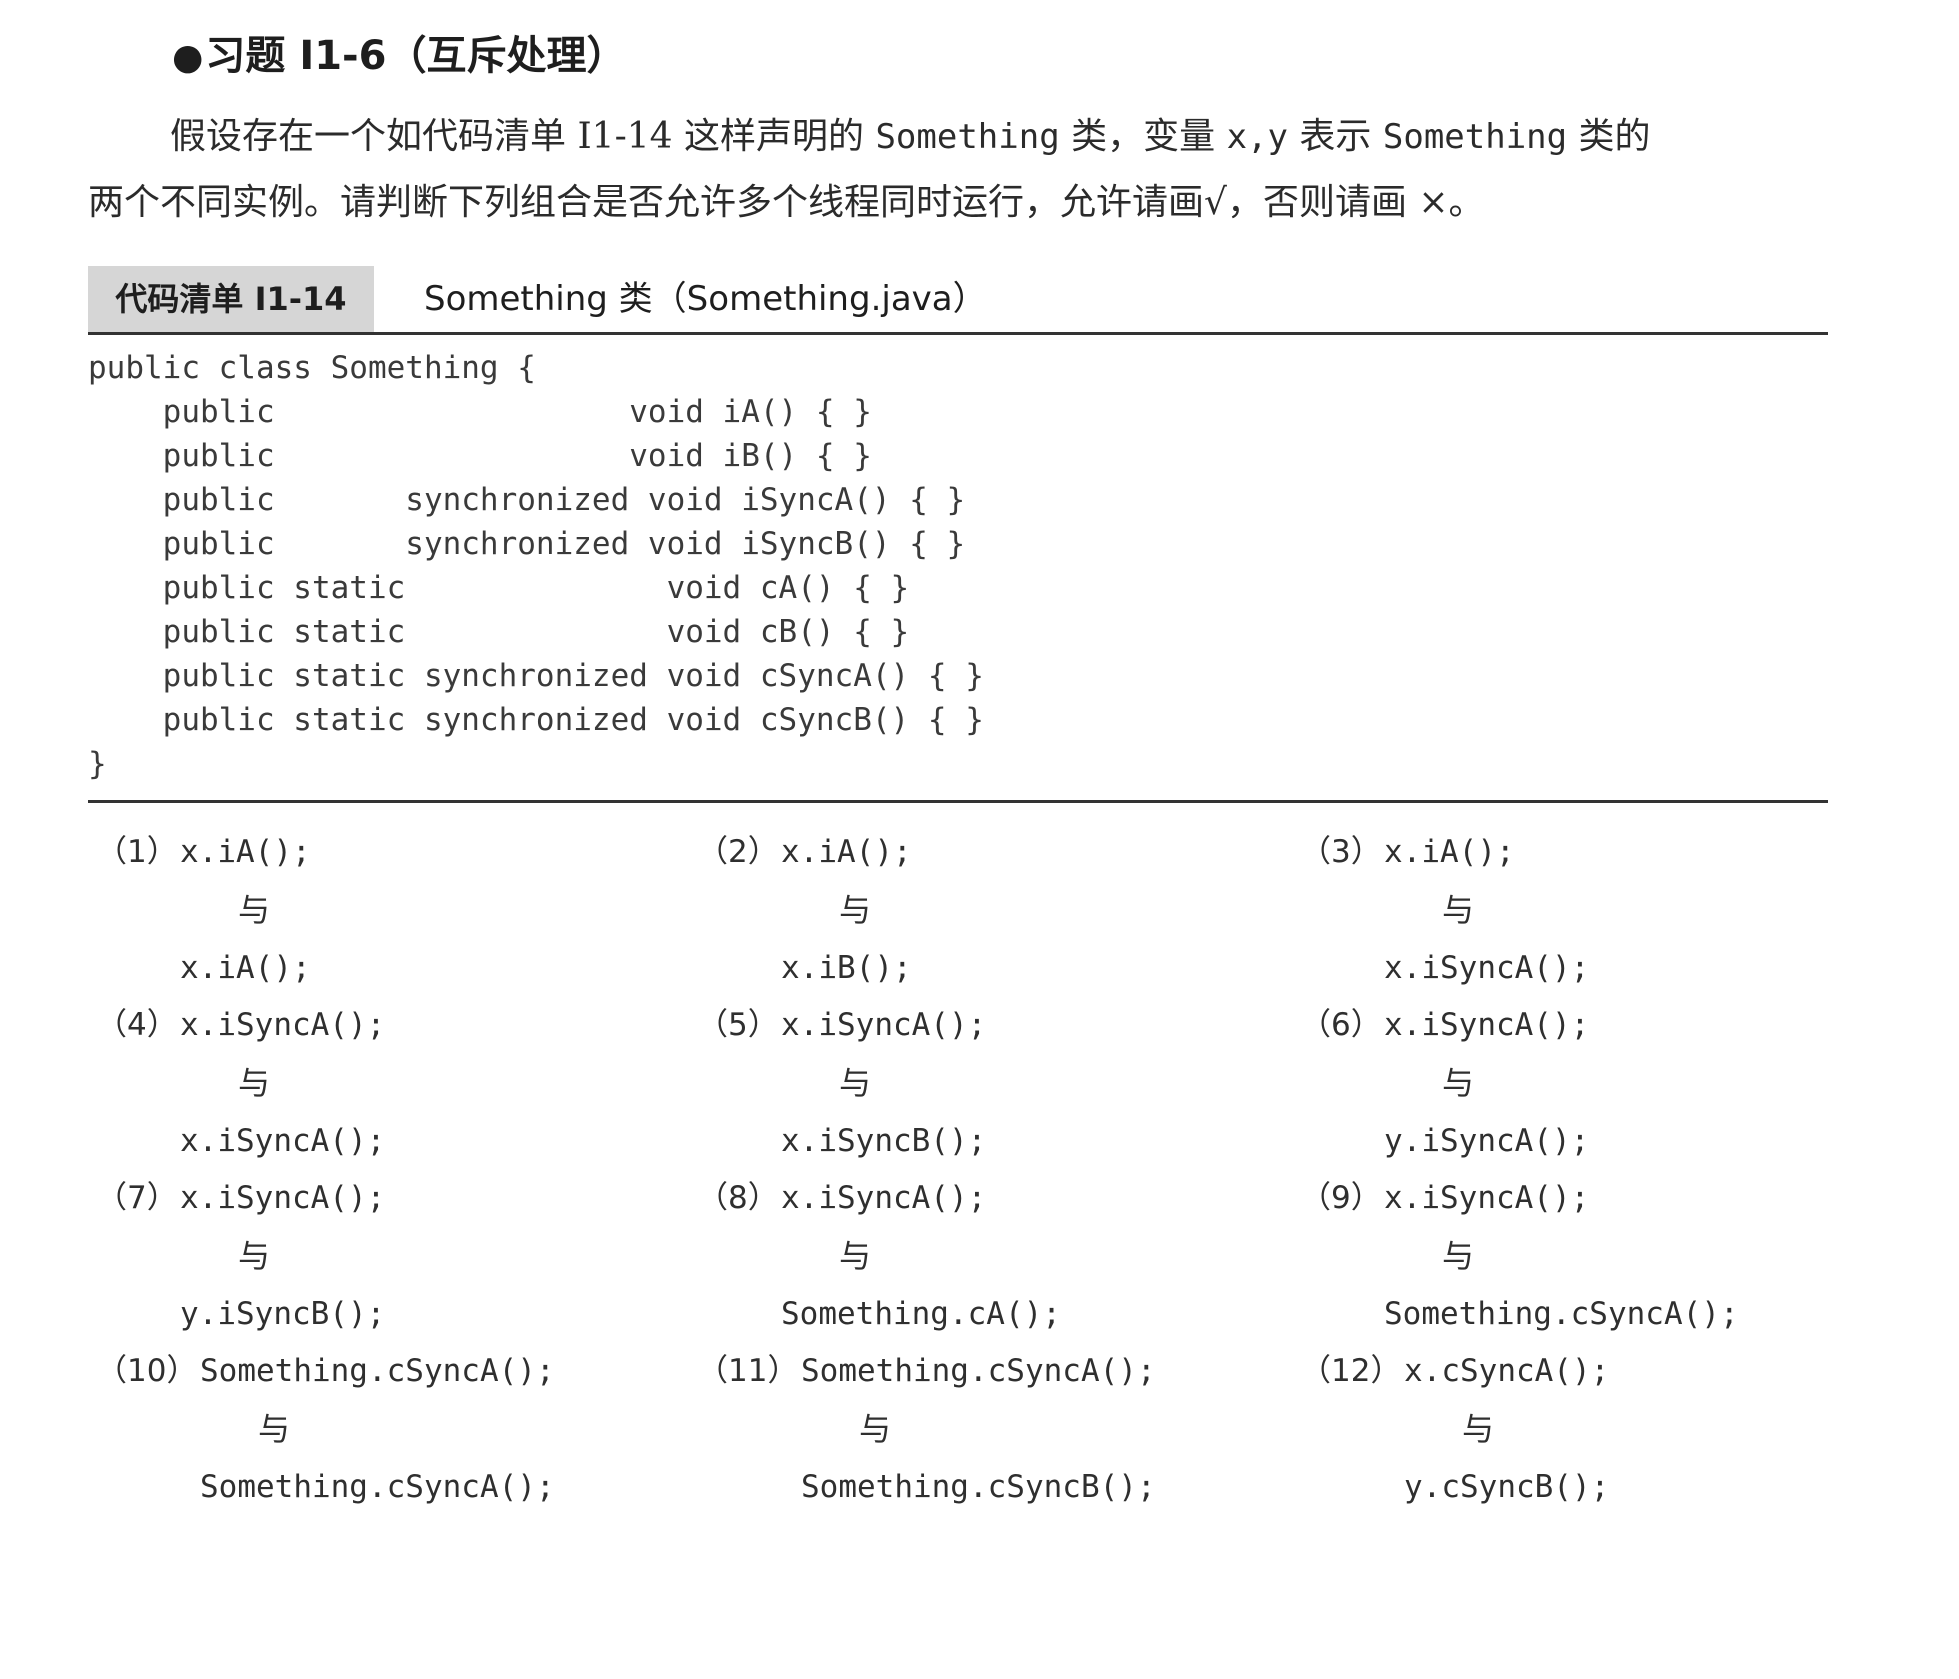 This screenshot has height=1679, width=1959. I want to click on item-number: （5）, so click(738, 1025).